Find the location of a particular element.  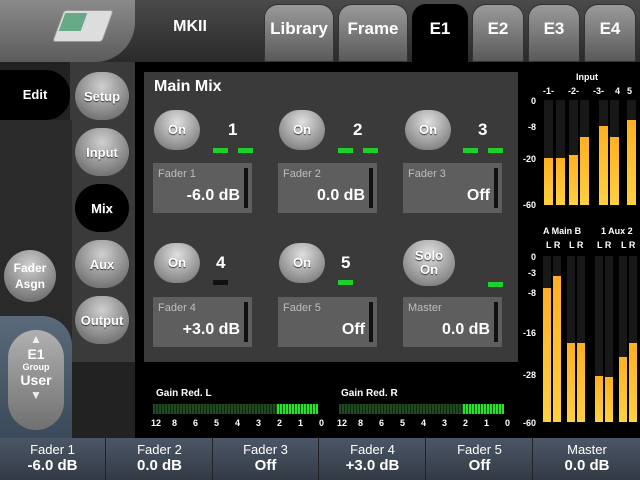

fader-4-bar is located at coordinates (246, 322).